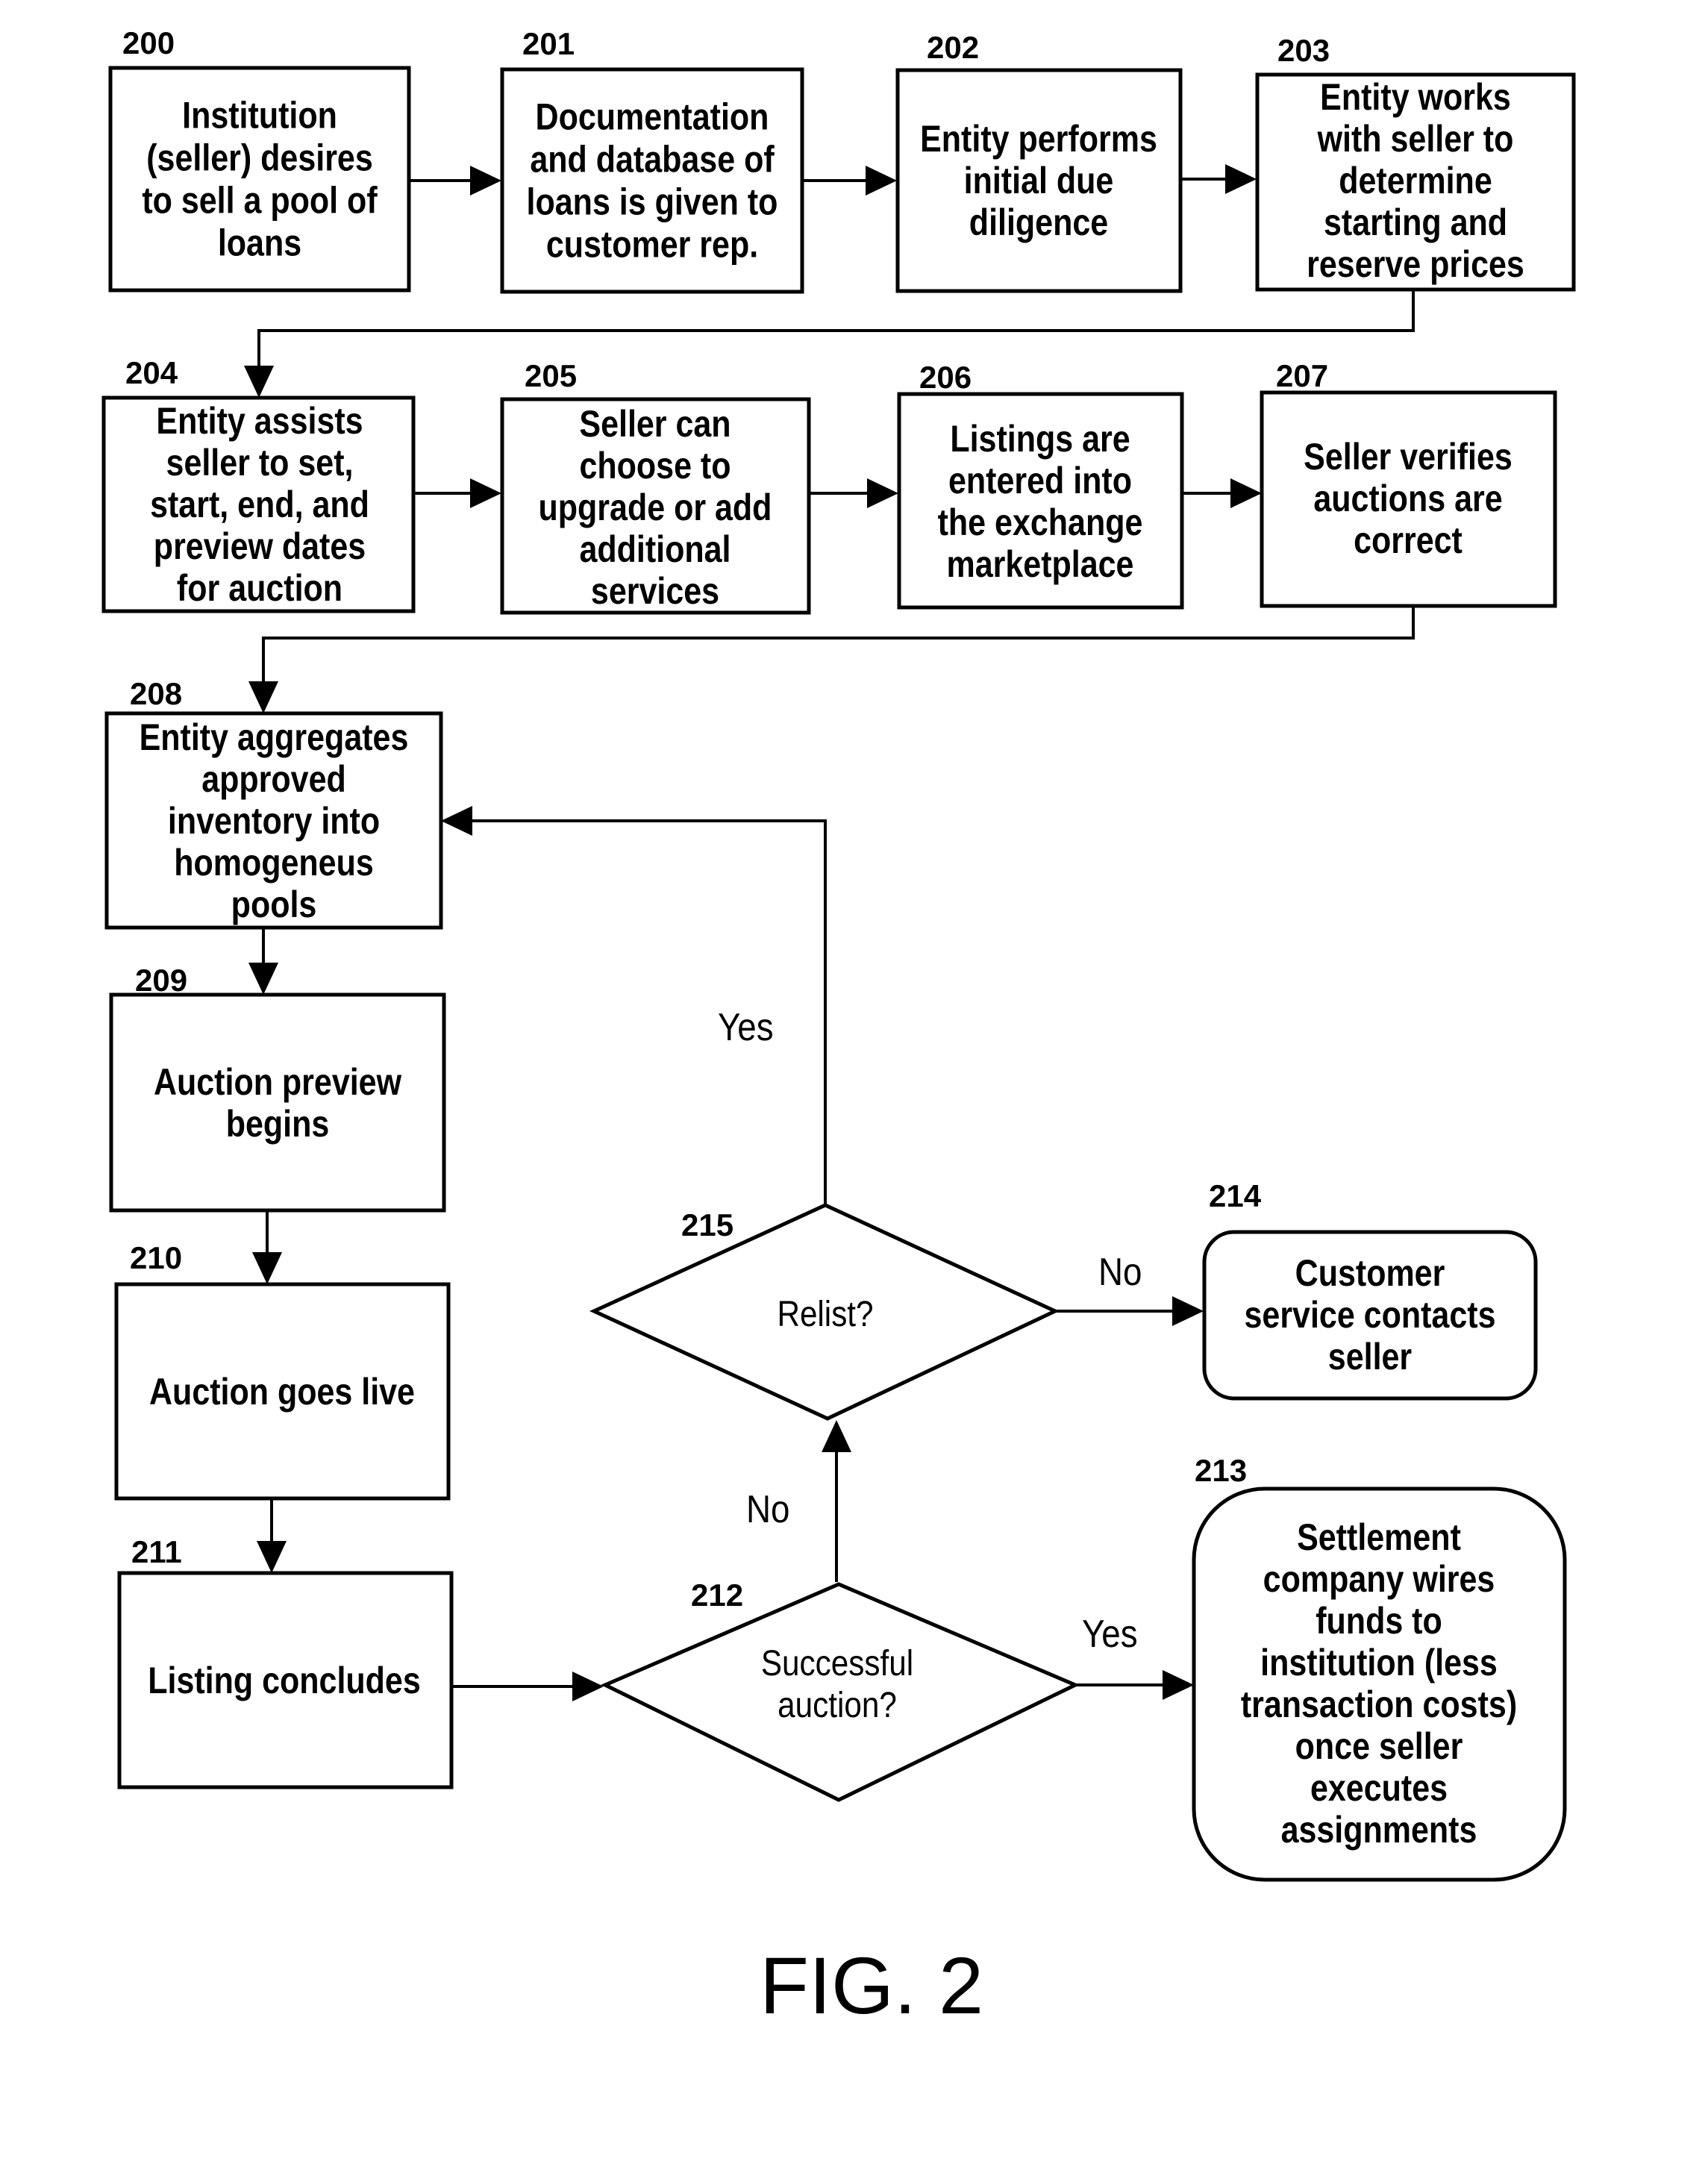  Describe the element at coordinates (1379, 1537) in the screenshot. I see `text-line: Settlement` at that location.